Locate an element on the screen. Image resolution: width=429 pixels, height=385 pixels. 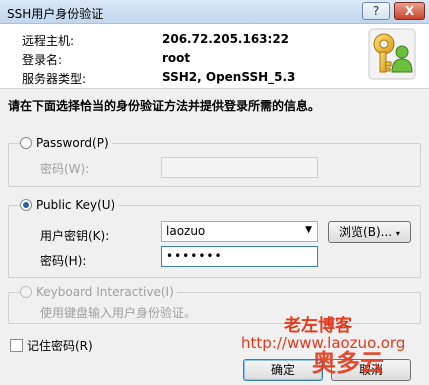
passphrase-field: ••••••• is located at coordinates (239, 256).